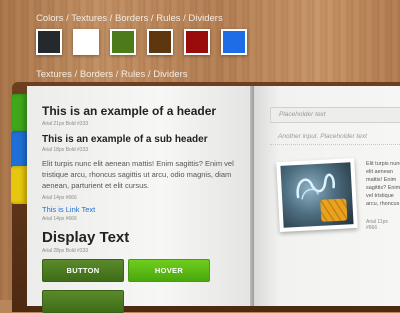  What do you see at coordinates (19, 150) in the screenshot?
I see `tab-blue` at bounding box center [19, 150].